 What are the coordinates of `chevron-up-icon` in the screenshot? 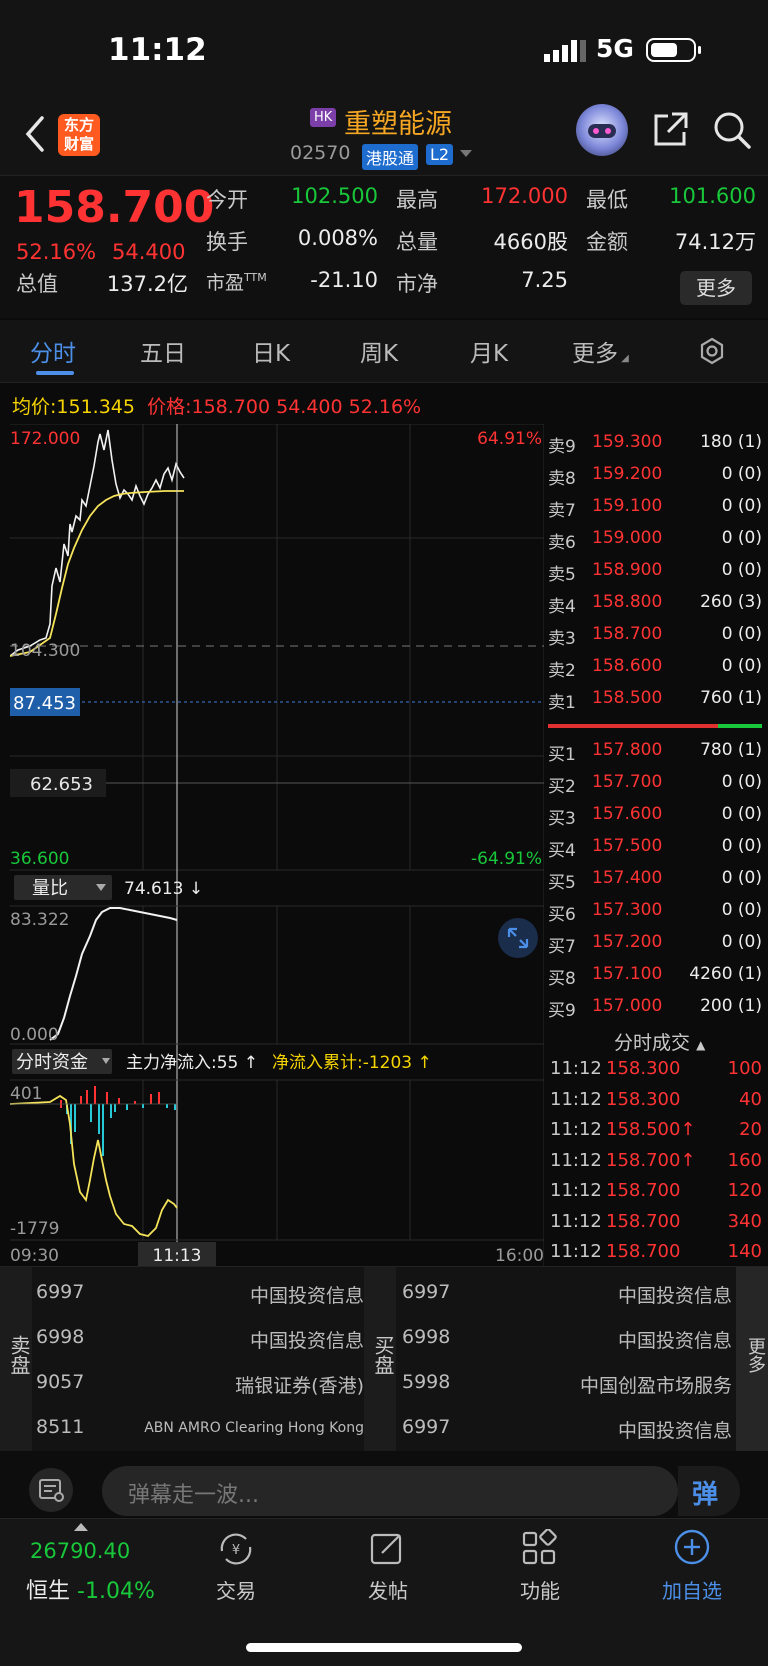 It's located at (81, 1527).